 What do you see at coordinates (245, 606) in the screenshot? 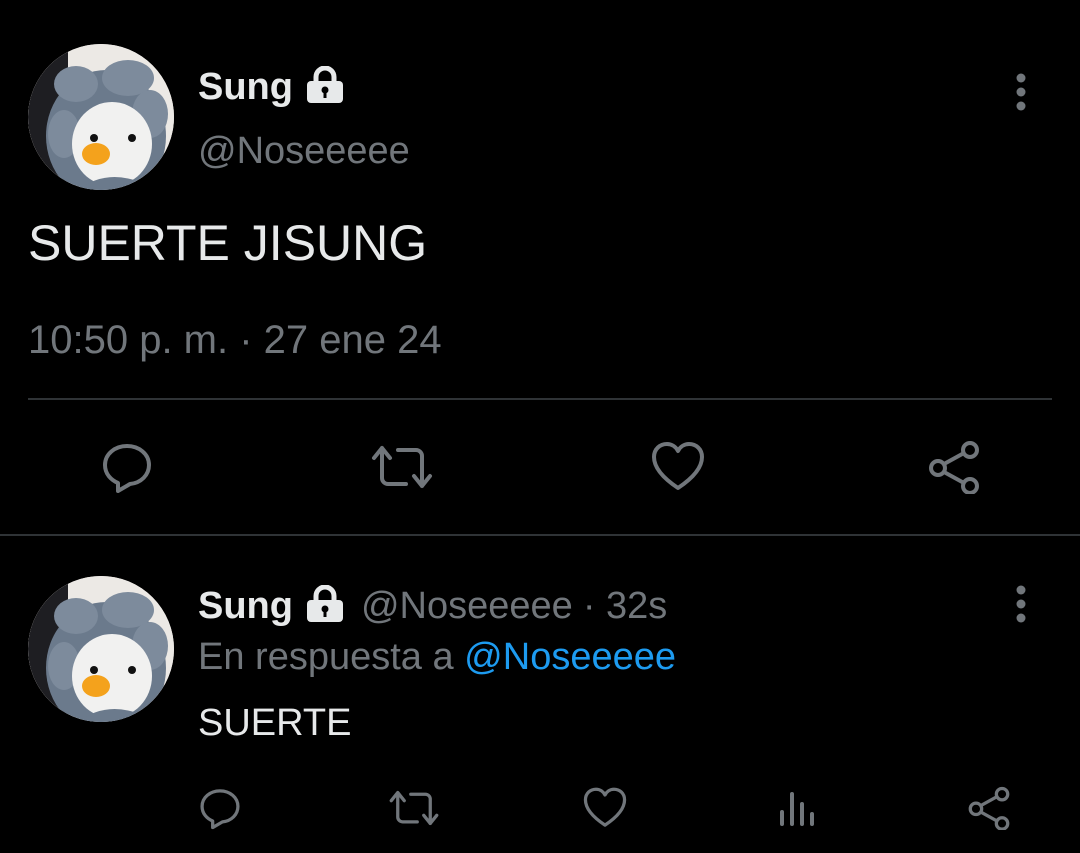
I see `reply-author-name: Sung` at bounding box center [245, 606].